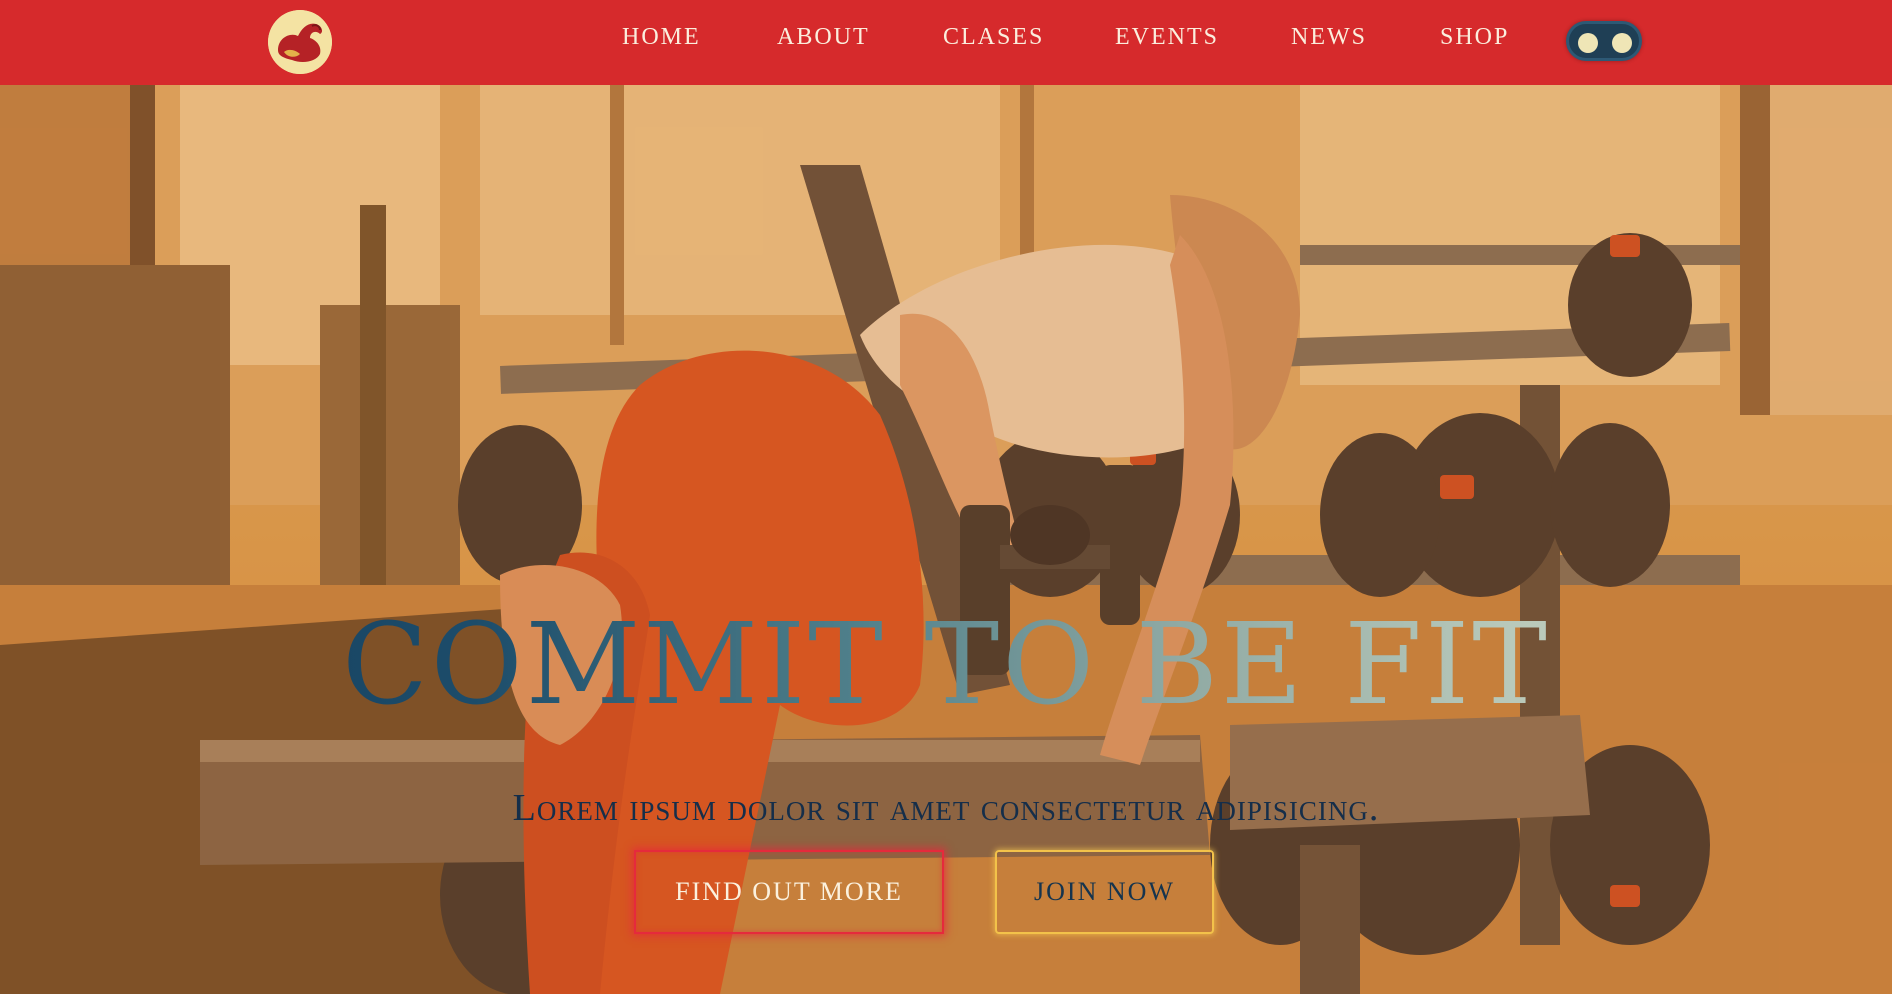 This screenshot has width=1892, height=994. I want to click on site-header: HOME ABOUT CLASES EVENTS NEWS SHOP, so click(946, 42).